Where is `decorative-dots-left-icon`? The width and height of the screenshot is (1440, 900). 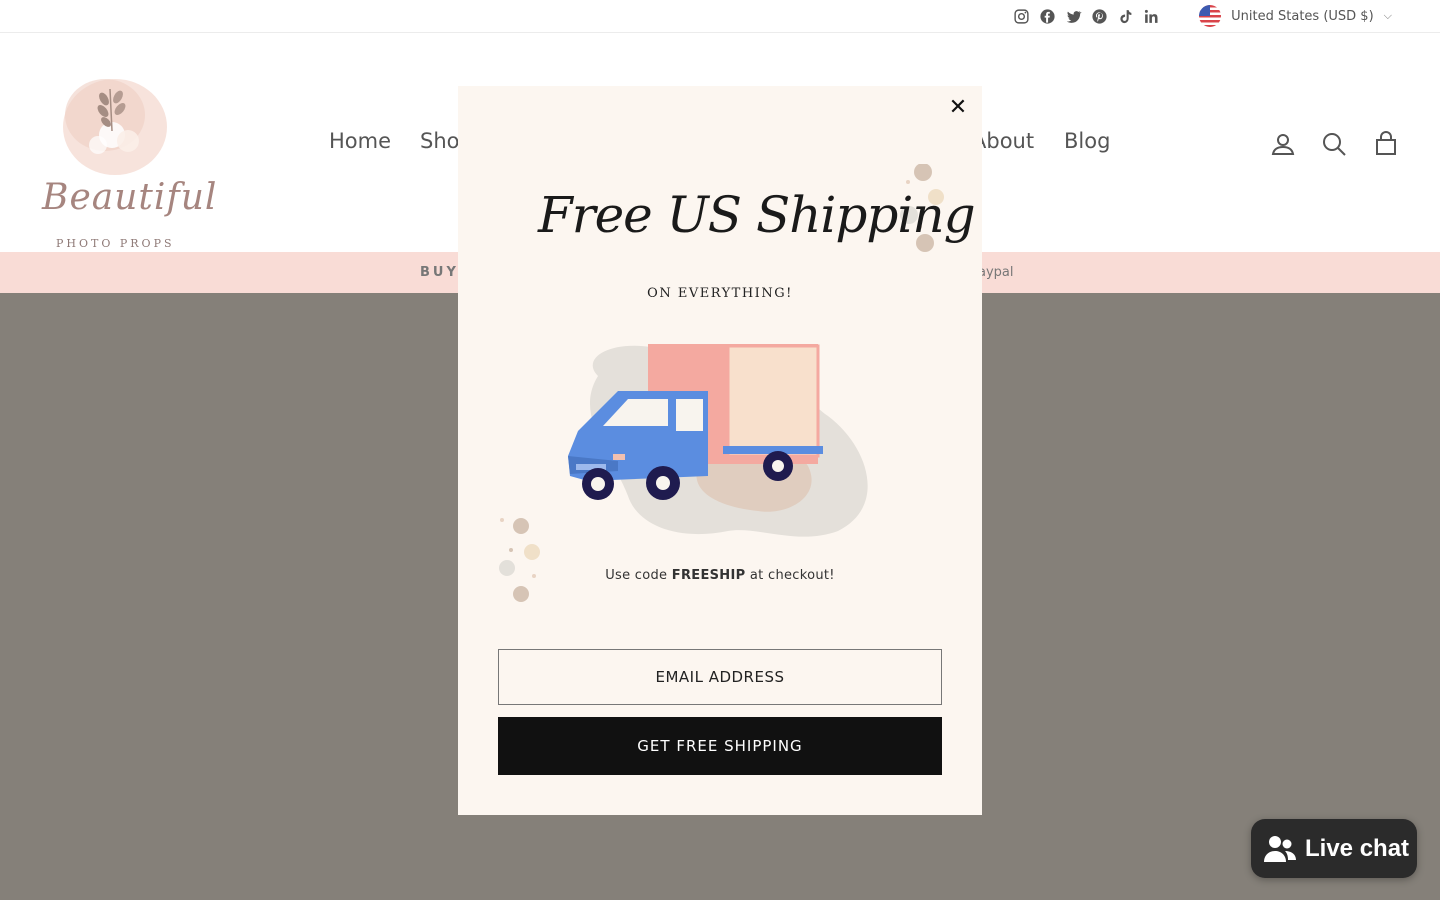 decorative-dots-left-icon is located at coordinates (519, 560).